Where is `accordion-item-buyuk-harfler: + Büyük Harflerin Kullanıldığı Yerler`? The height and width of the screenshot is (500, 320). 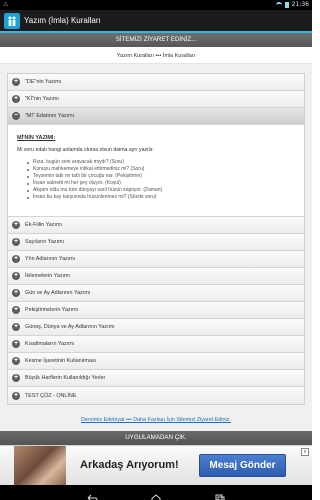 accordion-item-buyuk-harfler: + Büyük Harflerin Kullanıldığı Yerler is located at coordinates (156, 378).